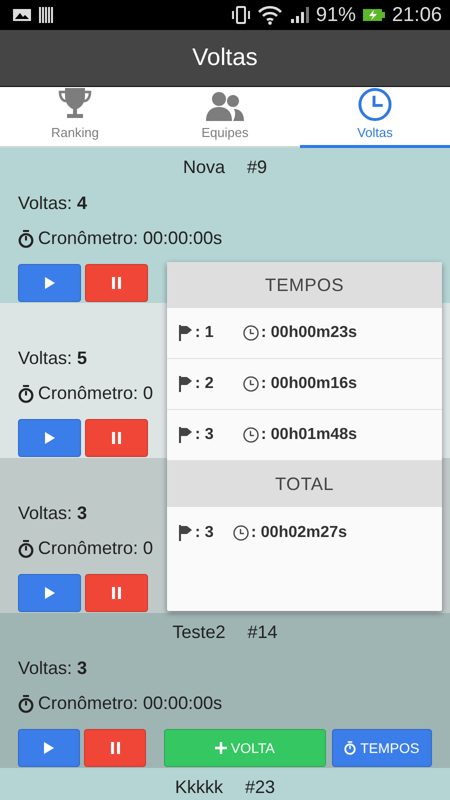 This screenshot has height=800, width=450. What do you see at coordinates (205, 533) in the screenshot?
I see `total-laps: : 3` at bounding box center [205, 533].